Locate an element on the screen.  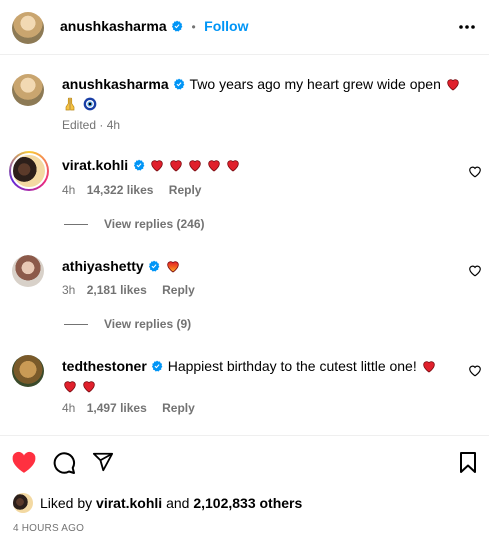
comment-time: 3h is located at coordinates (69, 290).